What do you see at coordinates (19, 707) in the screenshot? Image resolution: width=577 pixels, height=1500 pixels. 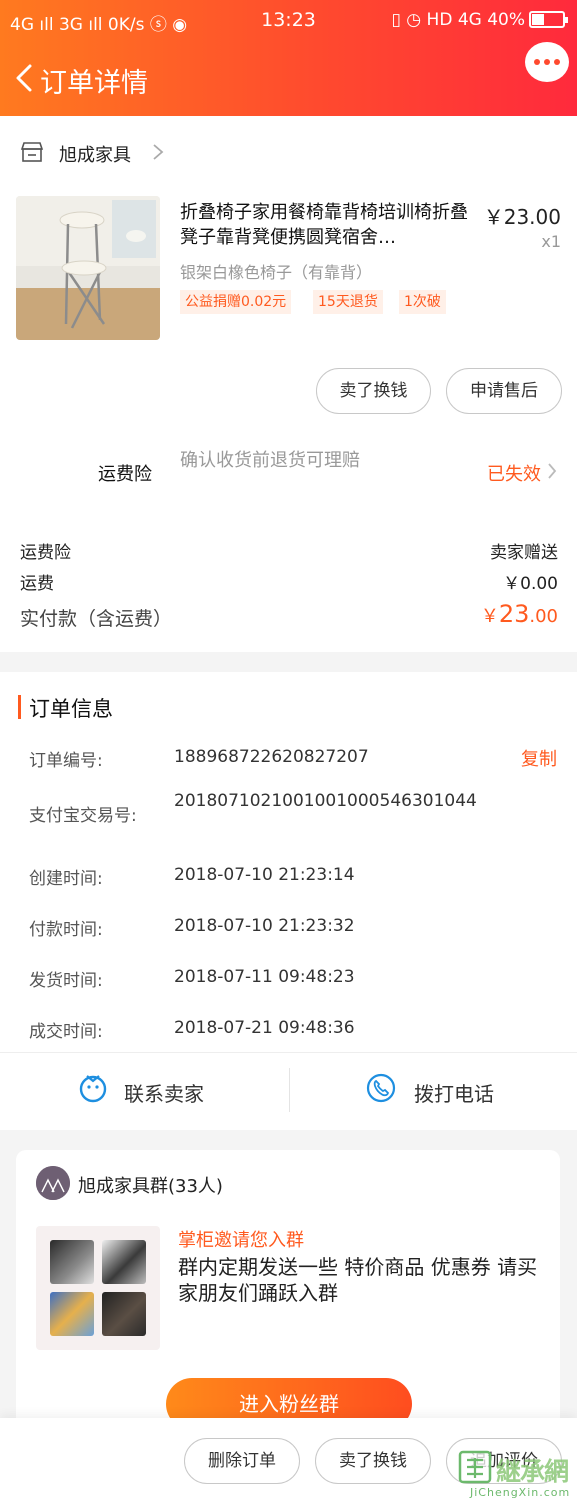 I see `section-marker` at bounding box center [19, 707].